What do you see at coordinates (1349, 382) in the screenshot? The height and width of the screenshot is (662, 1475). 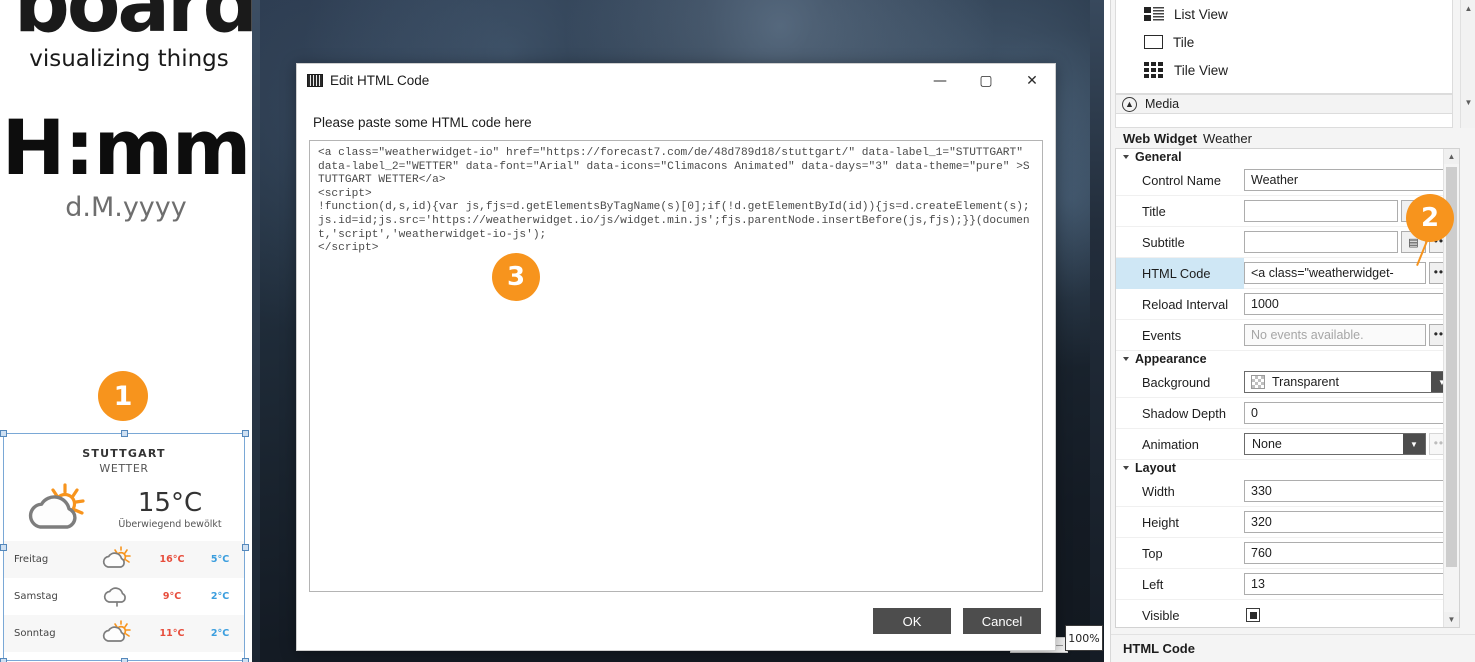 I see `background-combobox: Transparent ▼` at bounding box center [1349, 382].